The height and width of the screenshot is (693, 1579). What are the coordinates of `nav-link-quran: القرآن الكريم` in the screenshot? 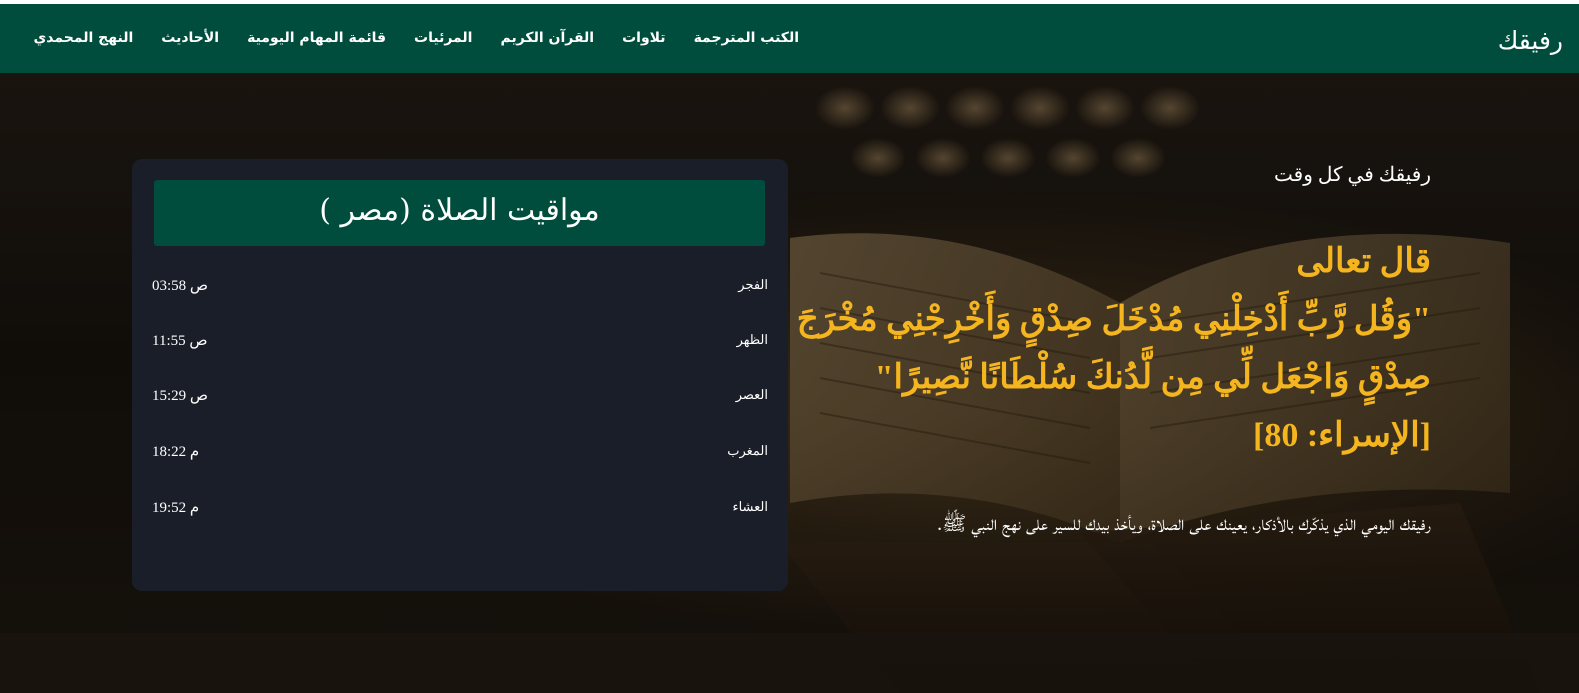 It's located at (547, 38).